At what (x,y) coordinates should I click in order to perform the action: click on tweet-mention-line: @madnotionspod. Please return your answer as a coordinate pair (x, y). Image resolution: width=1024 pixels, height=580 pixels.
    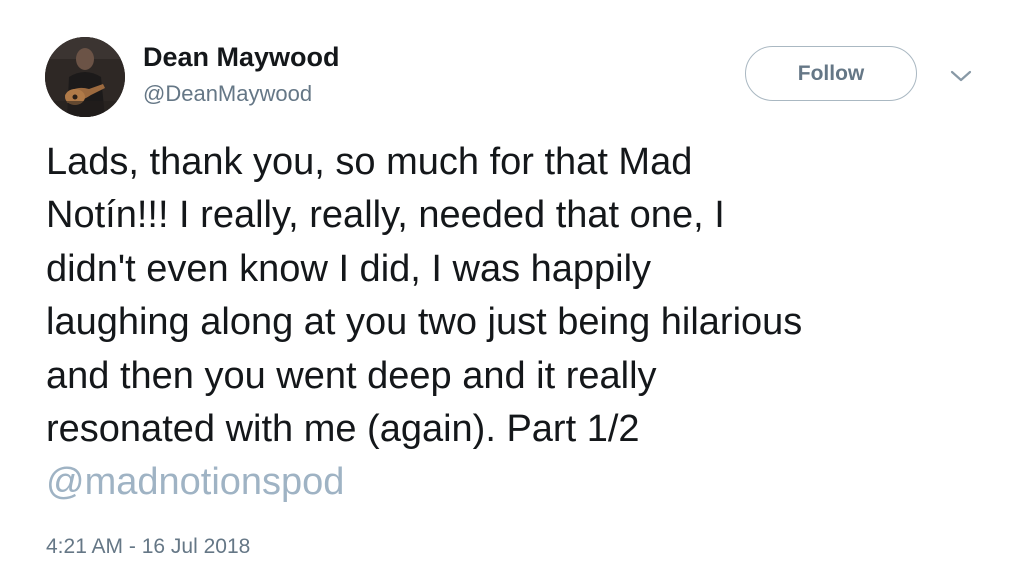
    Looking at the image, I should click on (521, 482).